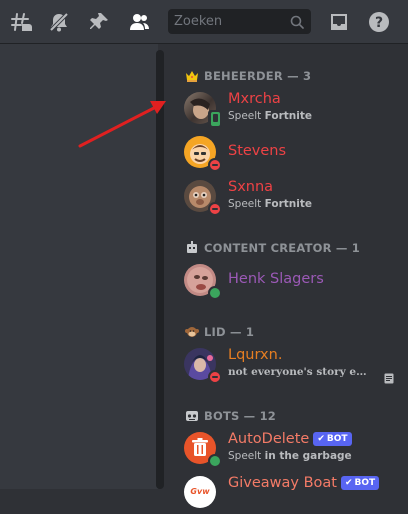 The image size is (408, 514). What do you see at coordinates (215, 119) in the screenshot?
I see `mobile-online-status-icon` at bounding box center [215, 119].